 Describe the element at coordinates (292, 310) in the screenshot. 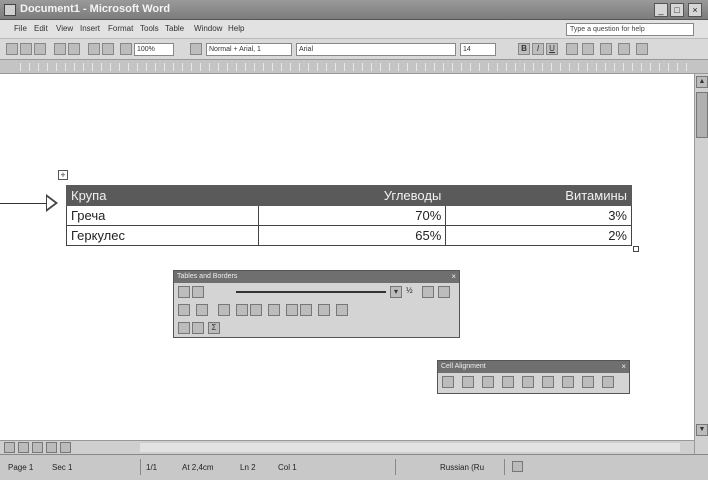

I see `distribute-rows-icon` at that location.